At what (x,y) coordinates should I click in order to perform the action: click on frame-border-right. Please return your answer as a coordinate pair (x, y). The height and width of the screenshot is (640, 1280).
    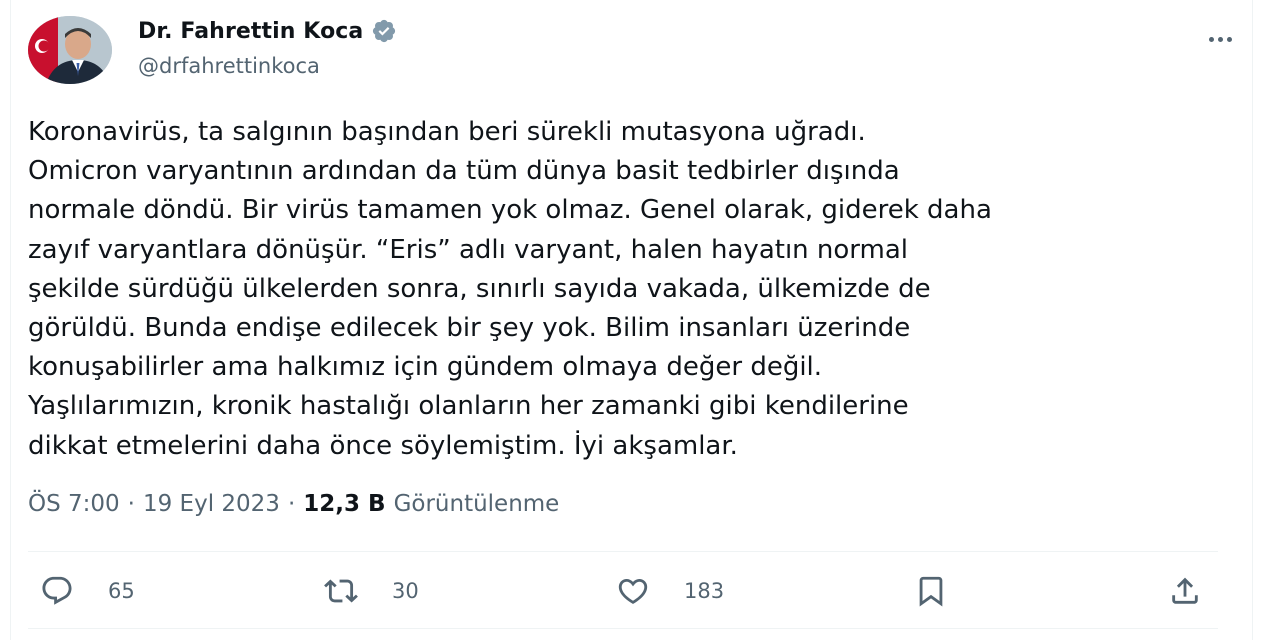
    Looking at the image, I should click on (1252, 320).